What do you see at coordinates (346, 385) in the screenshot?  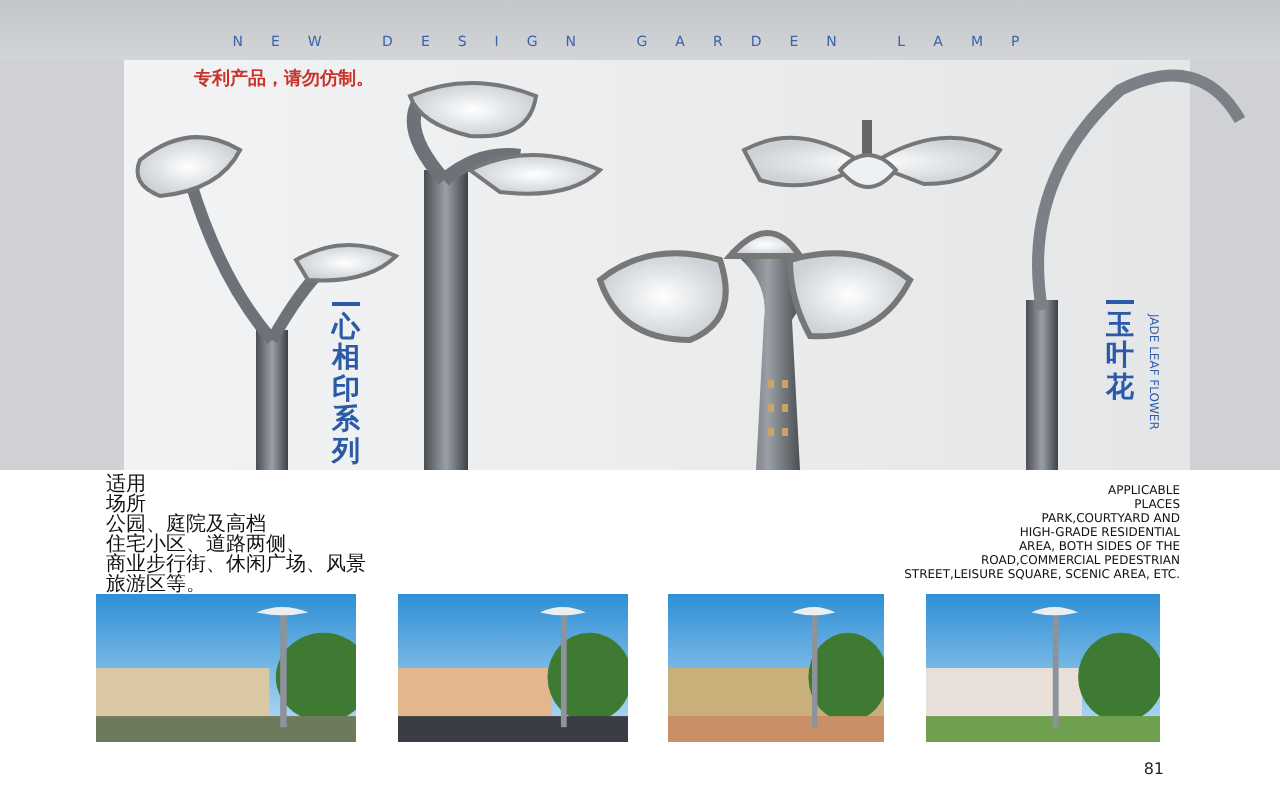 I see `series-title: 心相印系列` at bounding box center [346, 385].